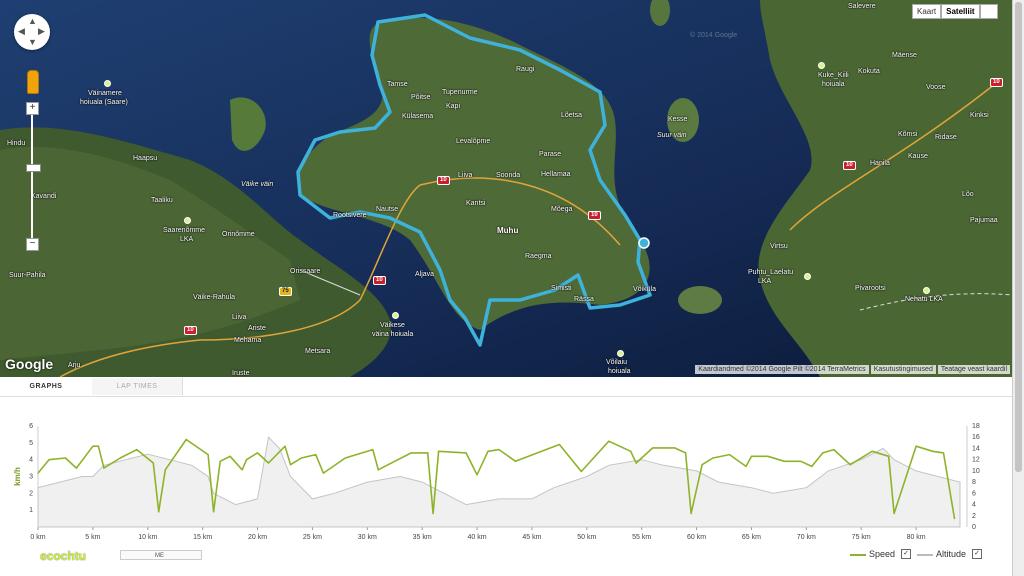 This screenshot has height=576, width=1024. I want to click on zoom-in-button: +, so click(32, 108).